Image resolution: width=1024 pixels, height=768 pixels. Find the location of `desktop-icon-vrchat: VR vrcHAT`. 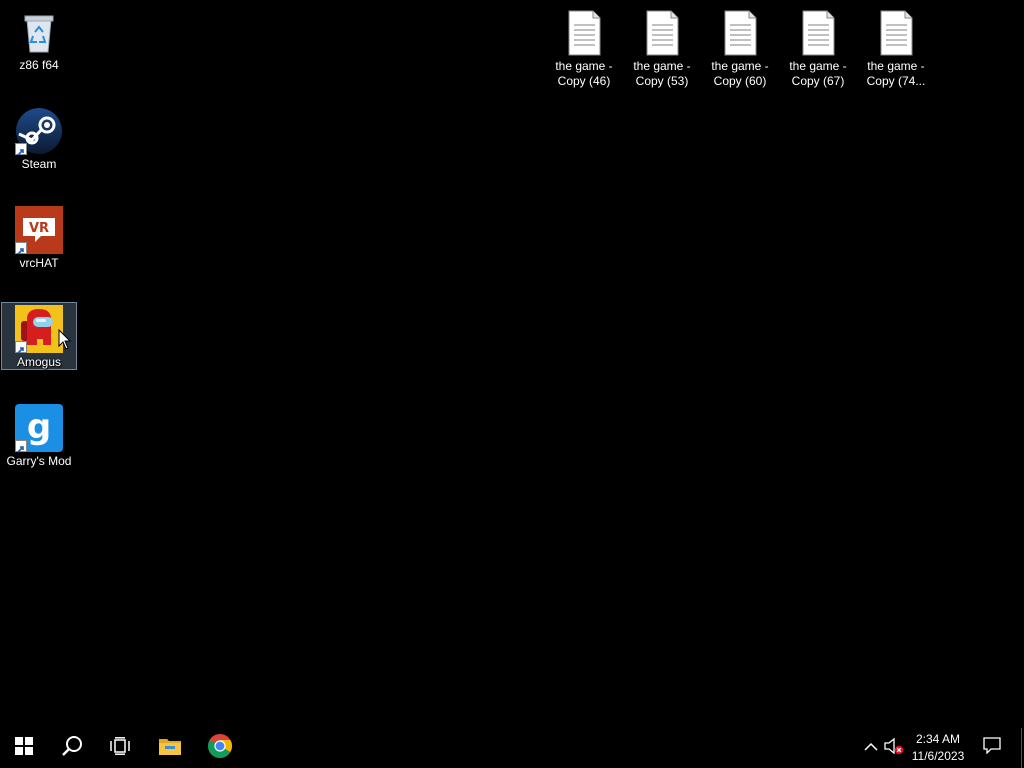

desktop-icon-vrchat: VR vrcHAT is located at coordinates (39, 237).